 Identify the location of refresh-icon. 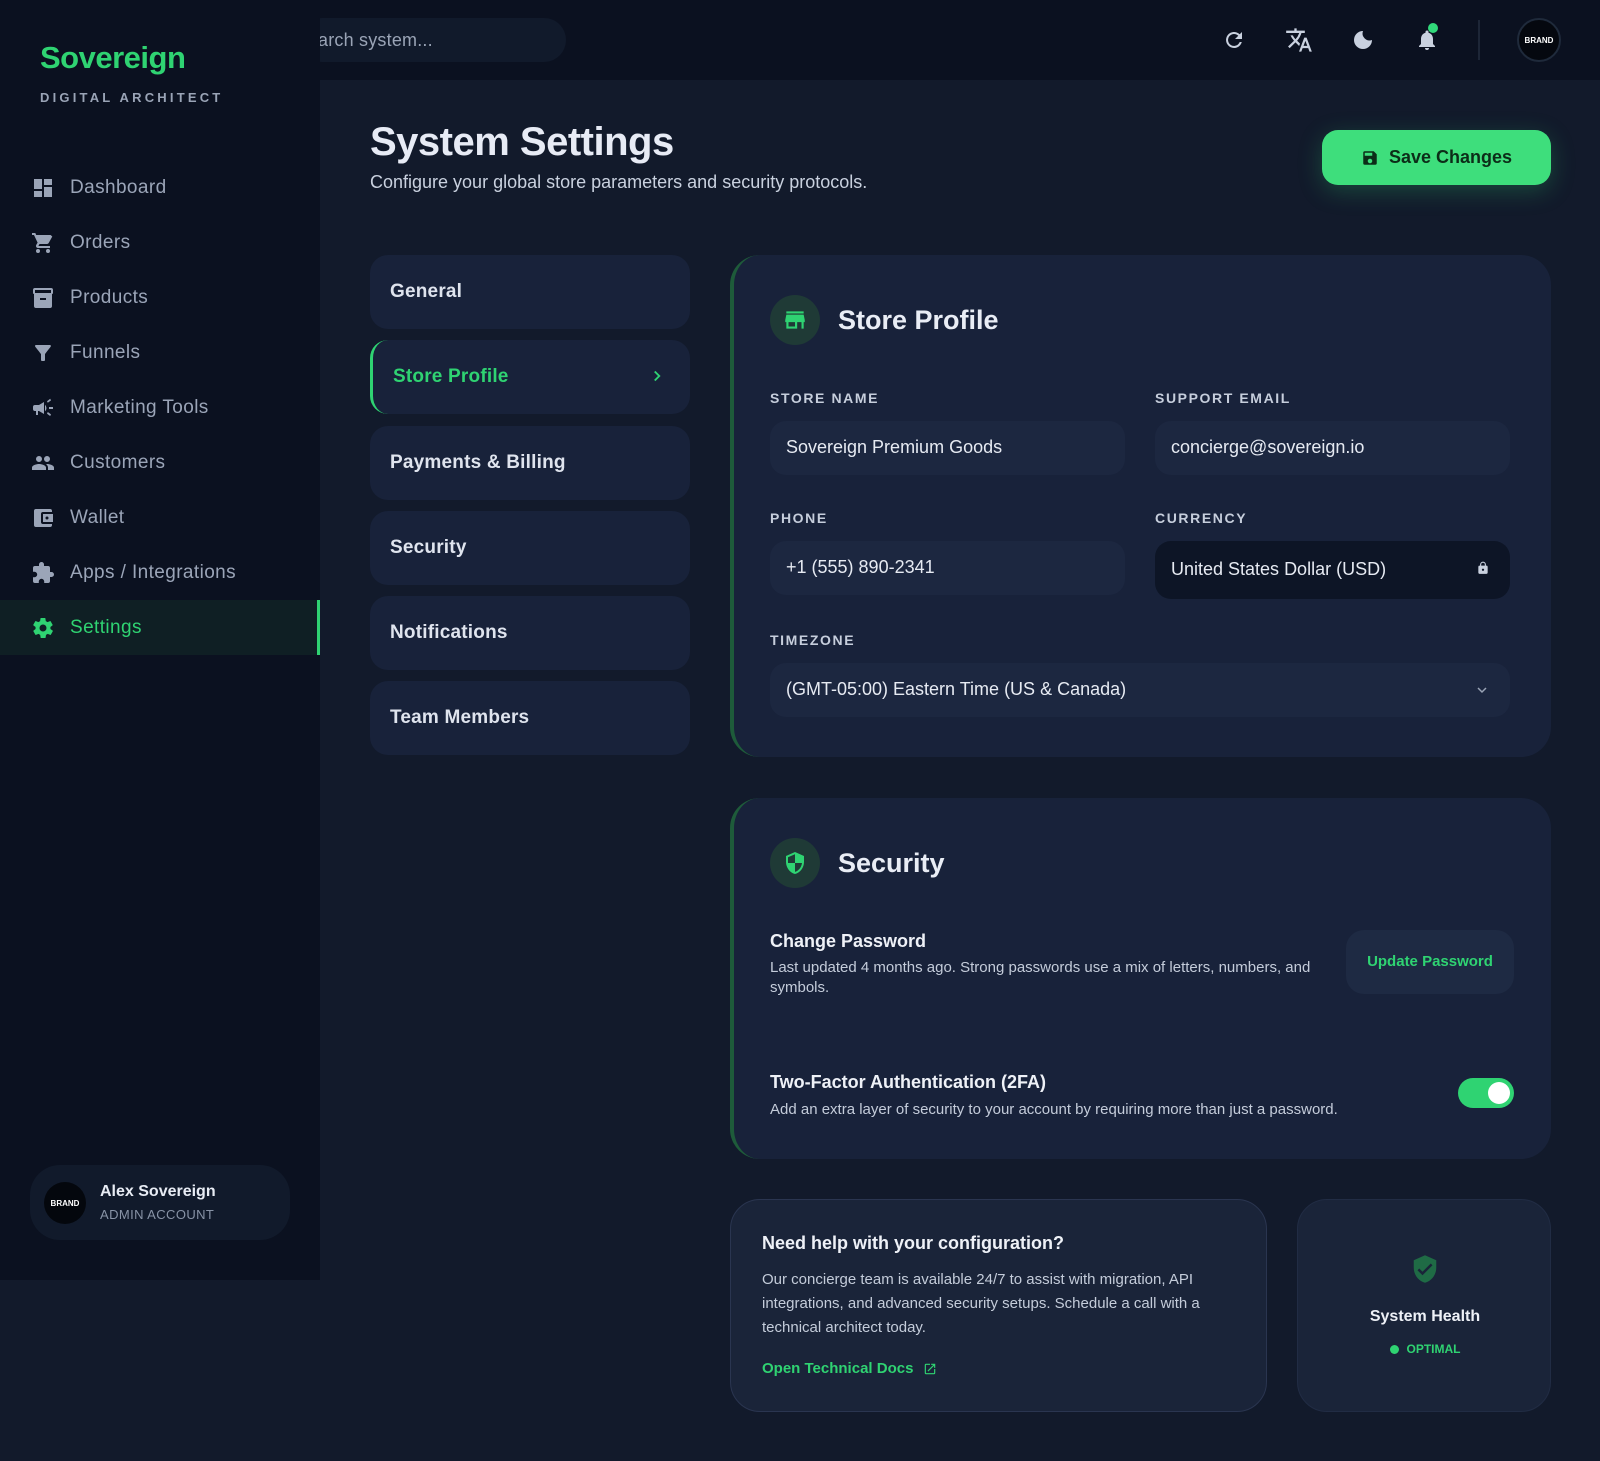
(1234, 40).